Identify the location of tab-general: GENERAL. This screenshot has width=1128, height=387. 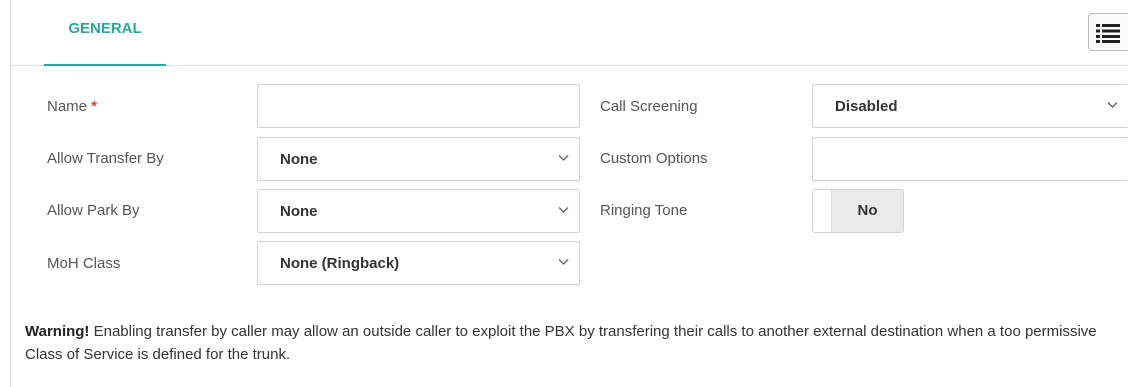
(105, 33).